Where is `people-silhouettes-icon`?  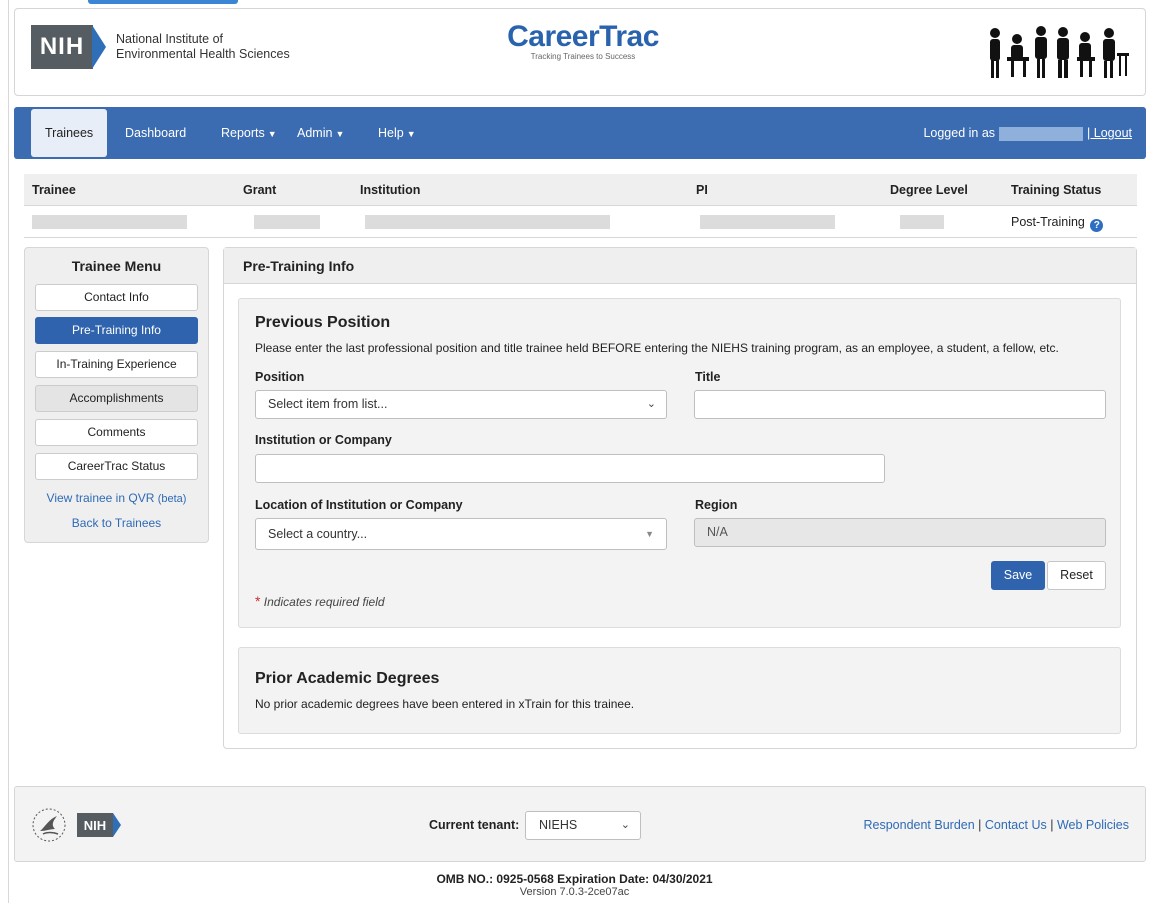 people-silhouettes-icon is located at coordinates (1059, 52).